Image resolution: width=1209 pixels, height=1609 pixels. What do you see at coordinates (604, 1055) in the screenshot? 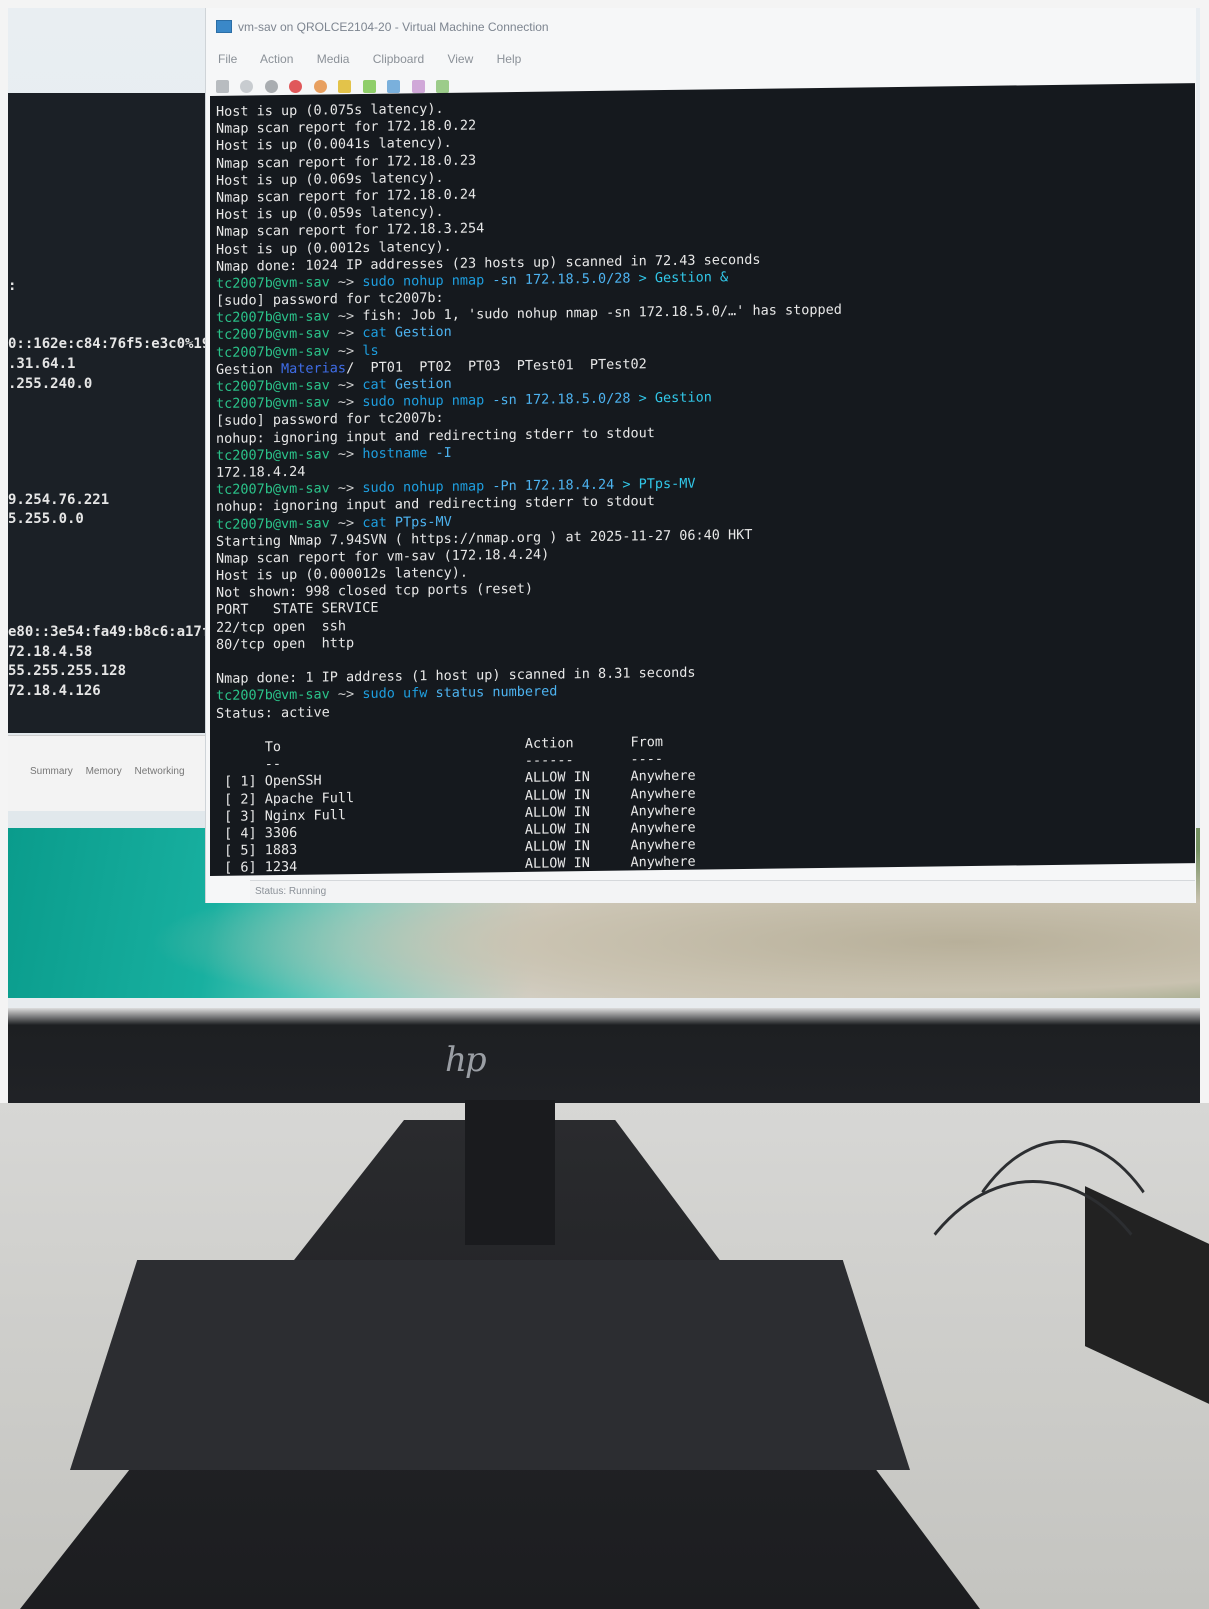
I see `monitor-bezel` at bounding box center [604, 1055].